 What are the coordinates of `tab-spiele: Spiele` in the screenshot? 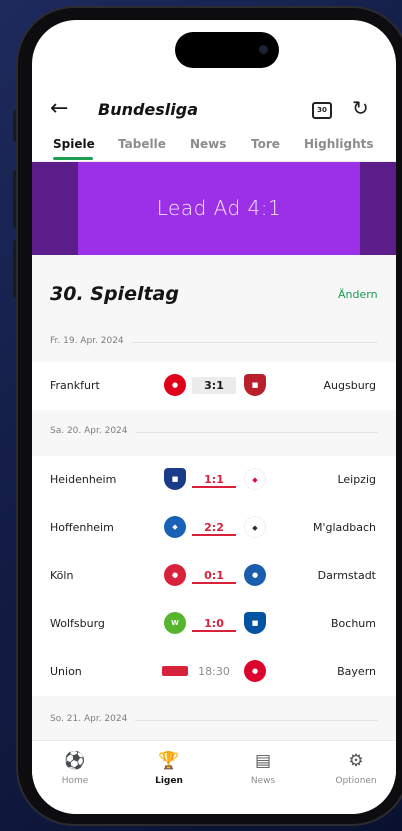 It's located at (74, 144).